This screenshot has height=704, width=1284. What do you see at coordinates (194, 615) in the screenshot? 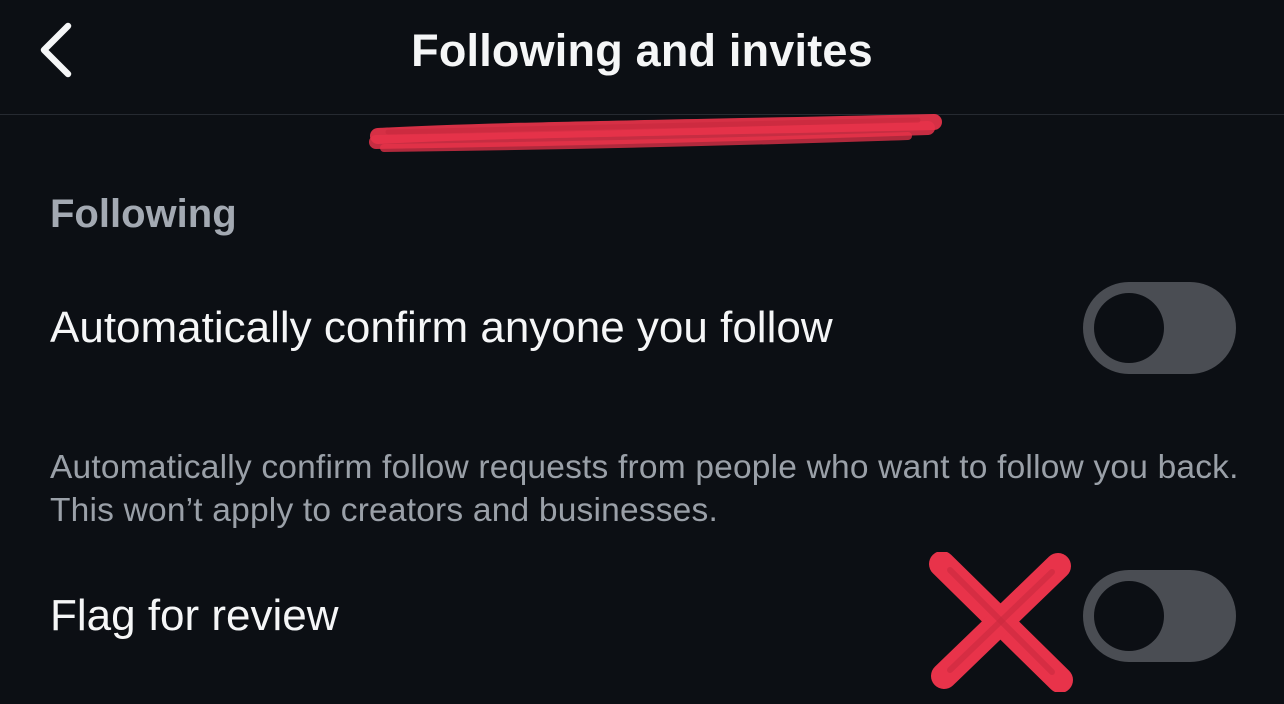
I see `setting-label: Flag for review` at bounding box center [194, 615].